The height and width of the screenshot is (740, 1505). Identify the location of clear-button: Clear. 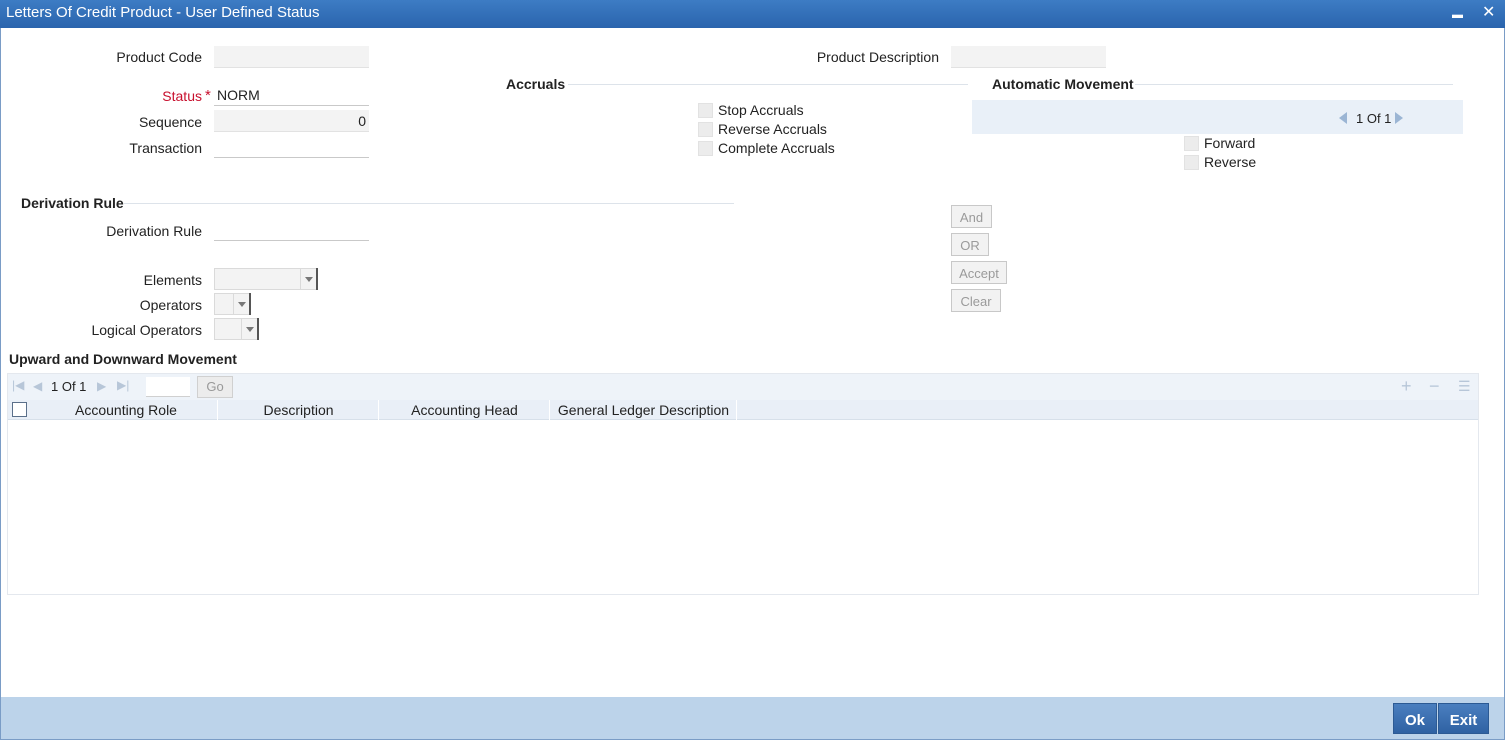
(976, 300).